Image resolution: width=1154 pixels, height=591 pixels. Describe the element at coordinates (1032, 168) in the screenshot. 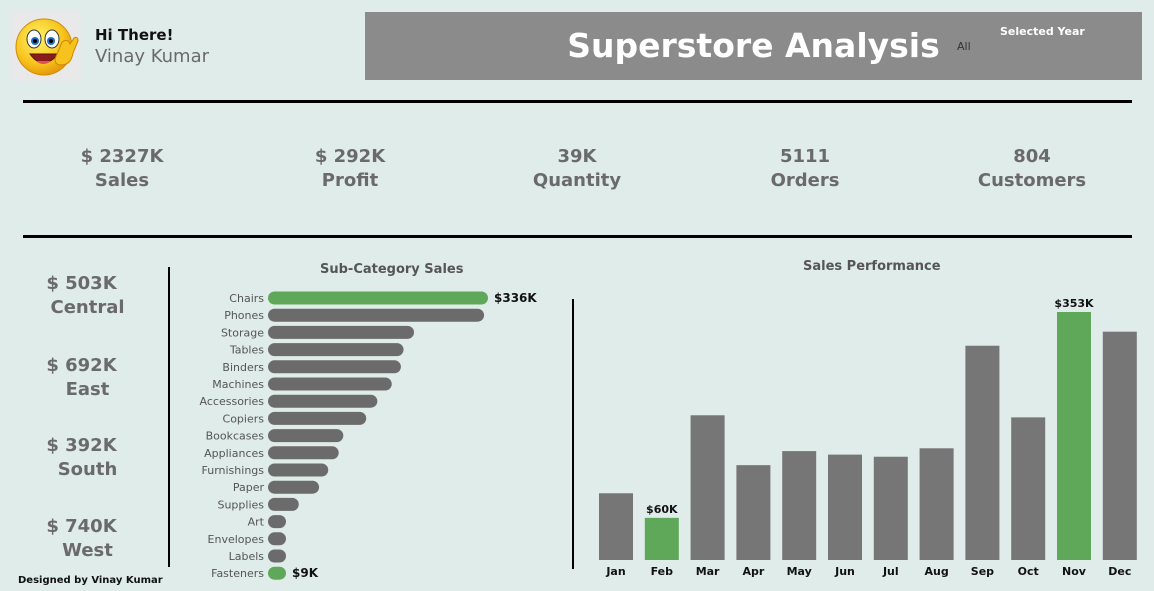

I see `kpi-customers: 804 Customers` at that location.